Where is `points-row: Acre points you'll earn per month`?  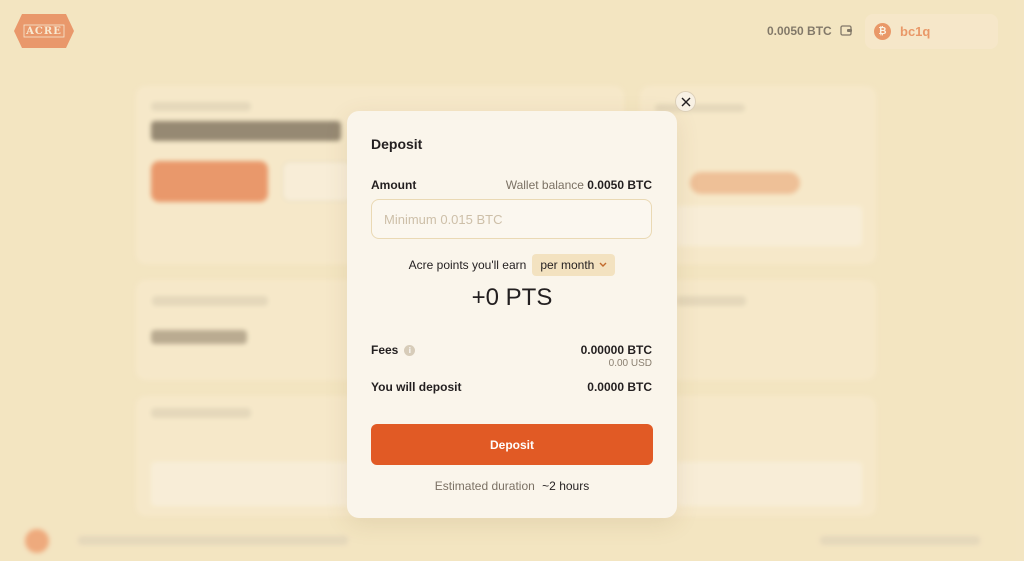 points-row: Acre points you'll earn per month is located at coordinates (512, 265).